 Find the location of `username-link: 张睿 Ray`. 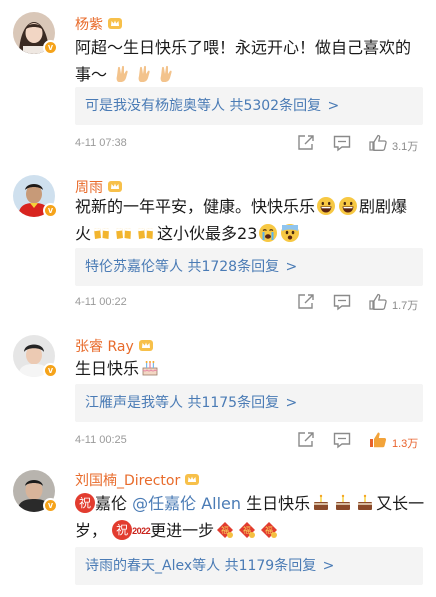

username-link: 张睿 Ray is located at coordinates (114, 346).